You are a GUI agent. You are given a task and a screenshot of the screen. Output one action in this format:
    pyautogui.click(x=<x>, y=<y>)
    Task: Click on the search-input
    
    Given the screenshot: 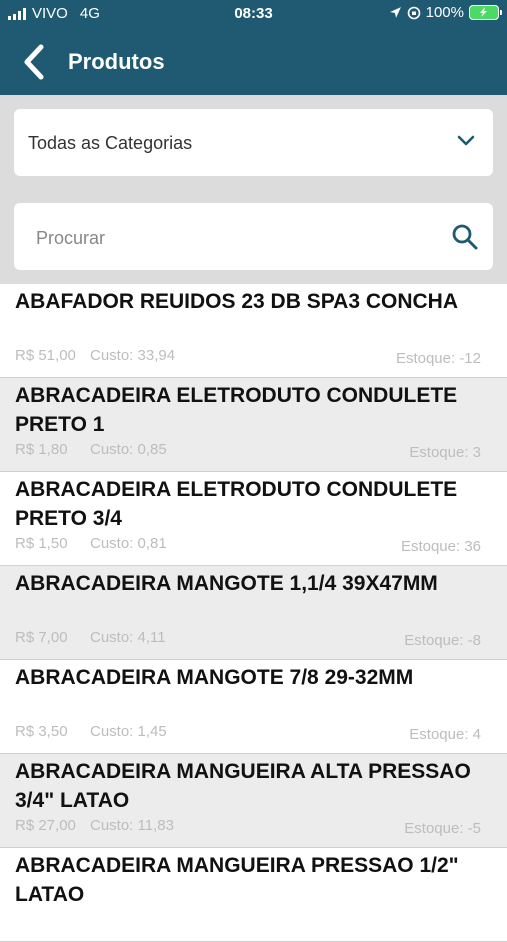 What is the action you would take?
    pyautogui.click(x=236, y=238)
    